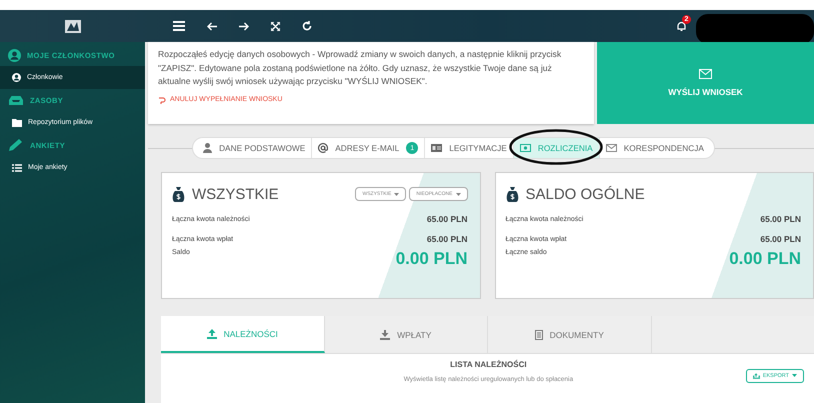 Image resolution: width=814 pixels, height=403 pixels. Describe the element at coordinates (756, 375) in the screenshot. I see `share-icon` at that location.